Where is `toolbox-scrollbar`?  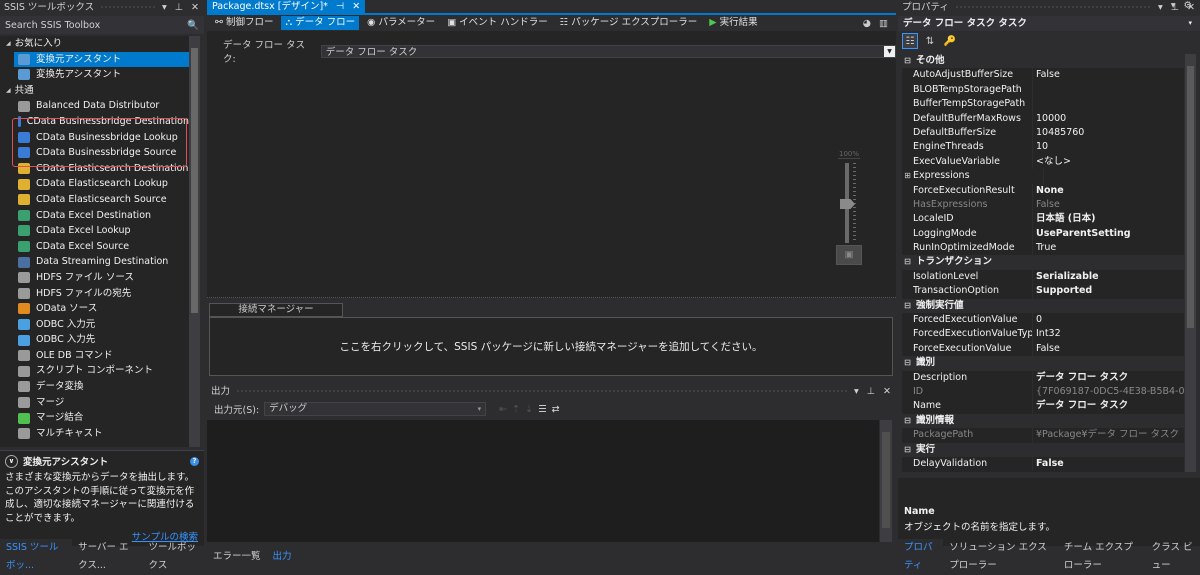 toolbox-scrollbar is located at coordinates (194, 241).